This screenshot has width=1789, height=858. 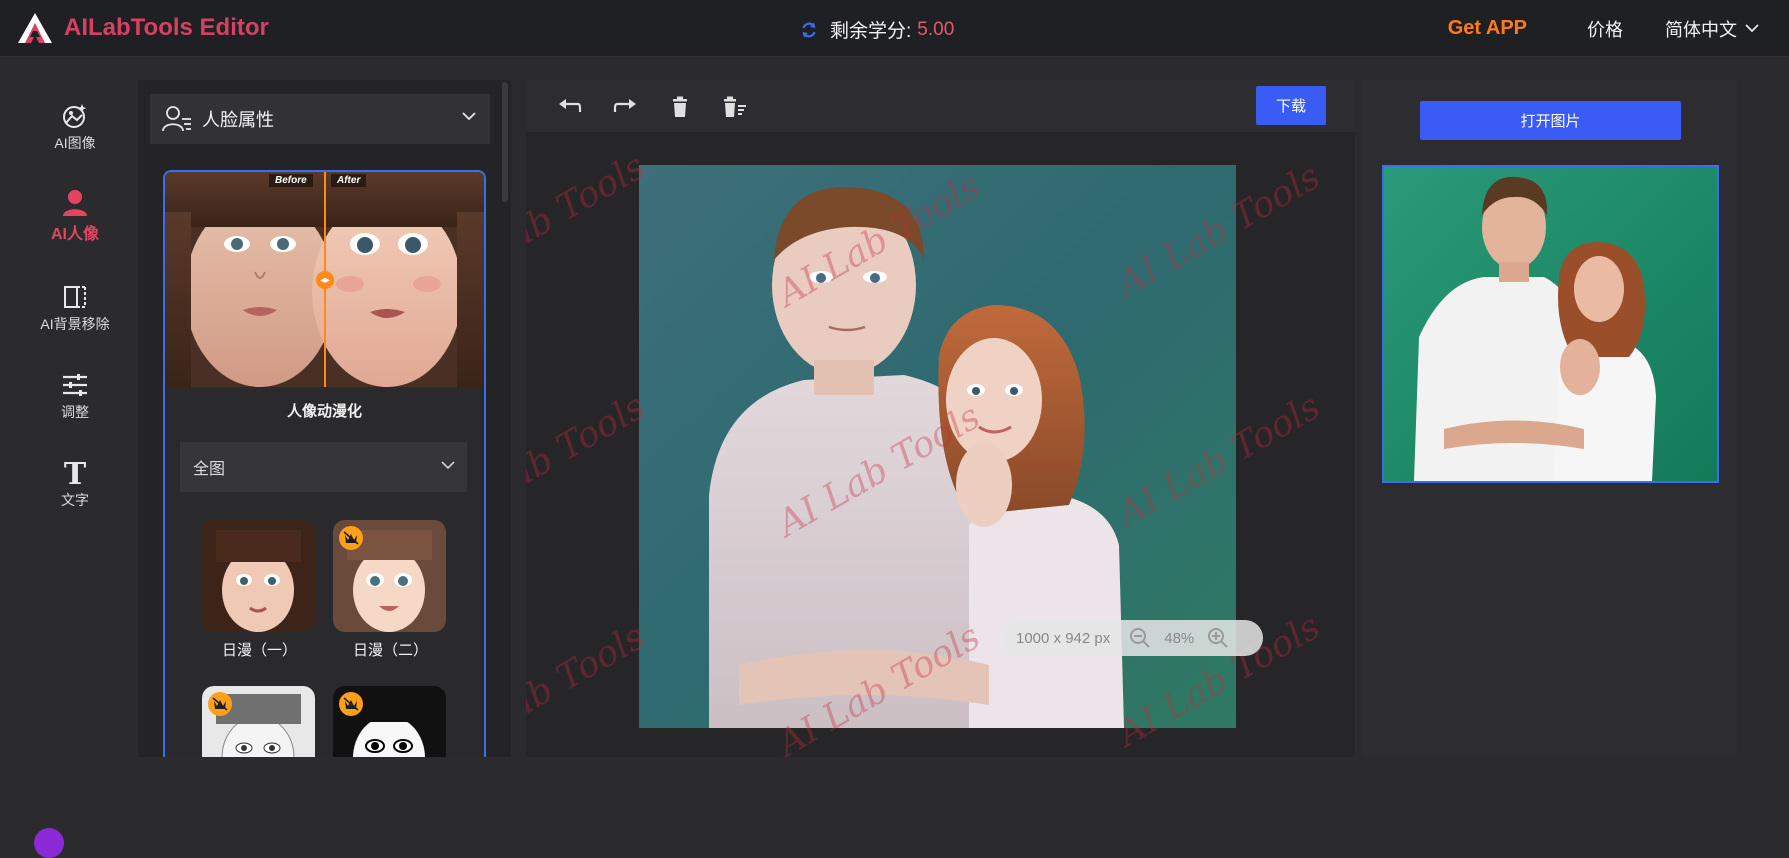 I want to click on text-icon: T, so click(x=75, y=473).